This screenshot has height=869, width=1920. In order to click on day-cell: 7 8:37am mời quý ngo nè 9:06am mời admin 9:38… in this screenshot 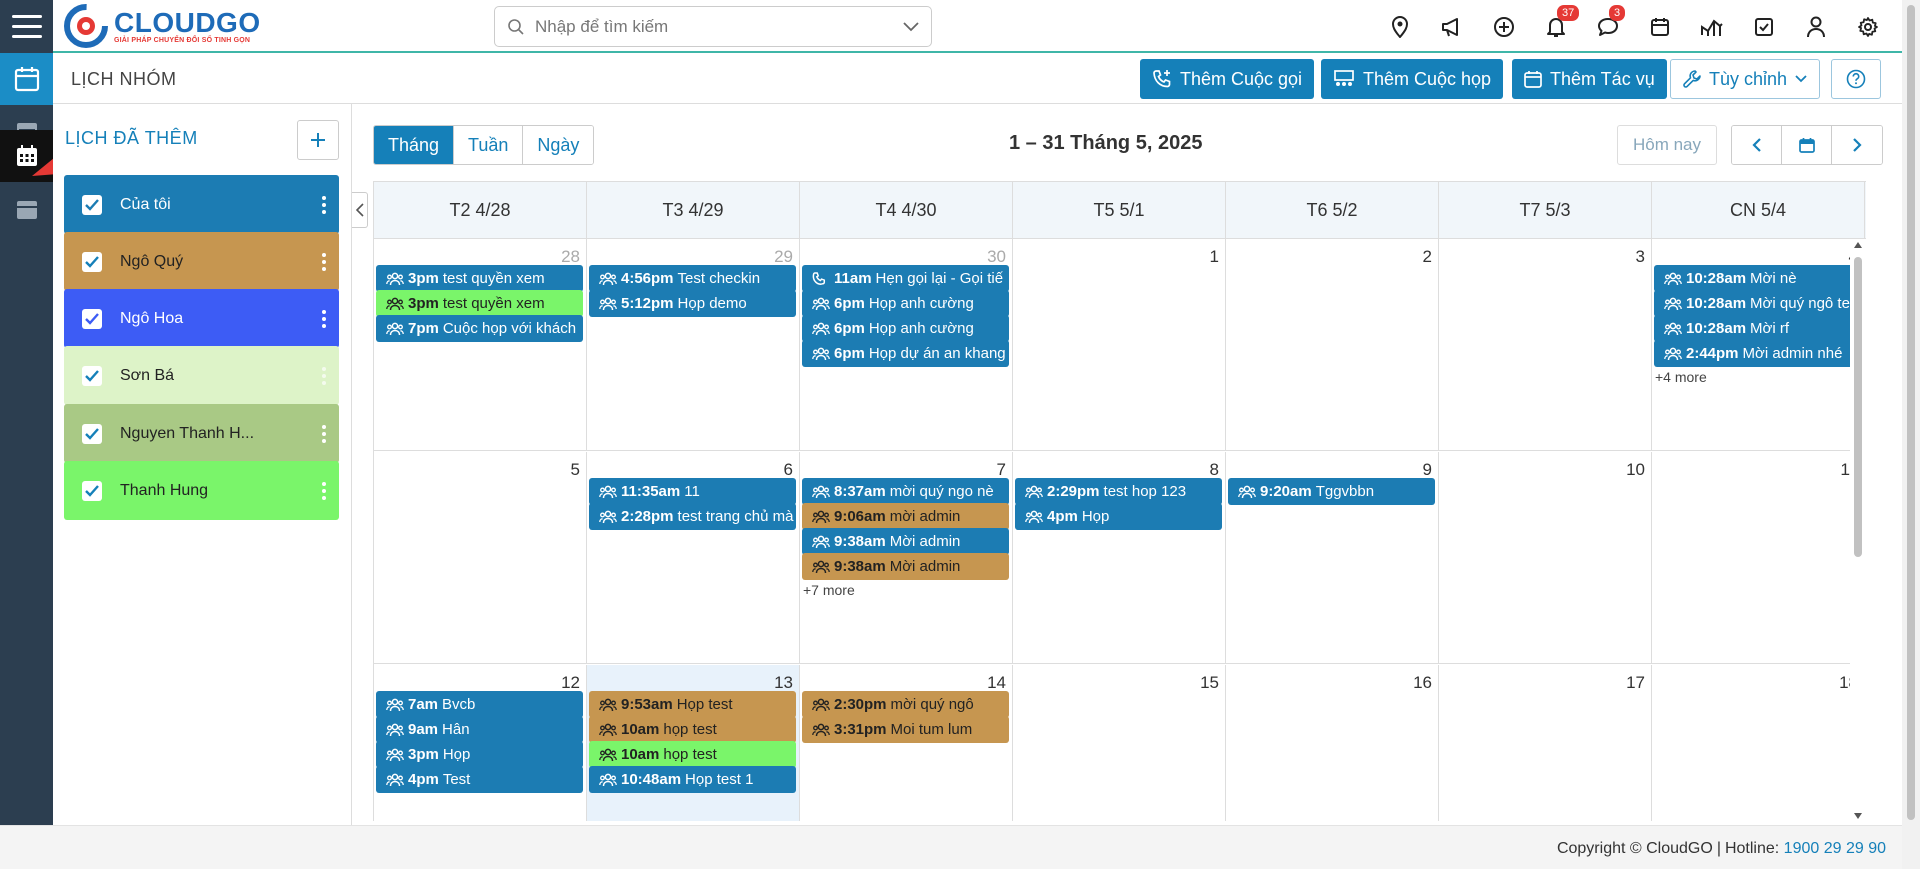, I will do `click(906, 558)`.